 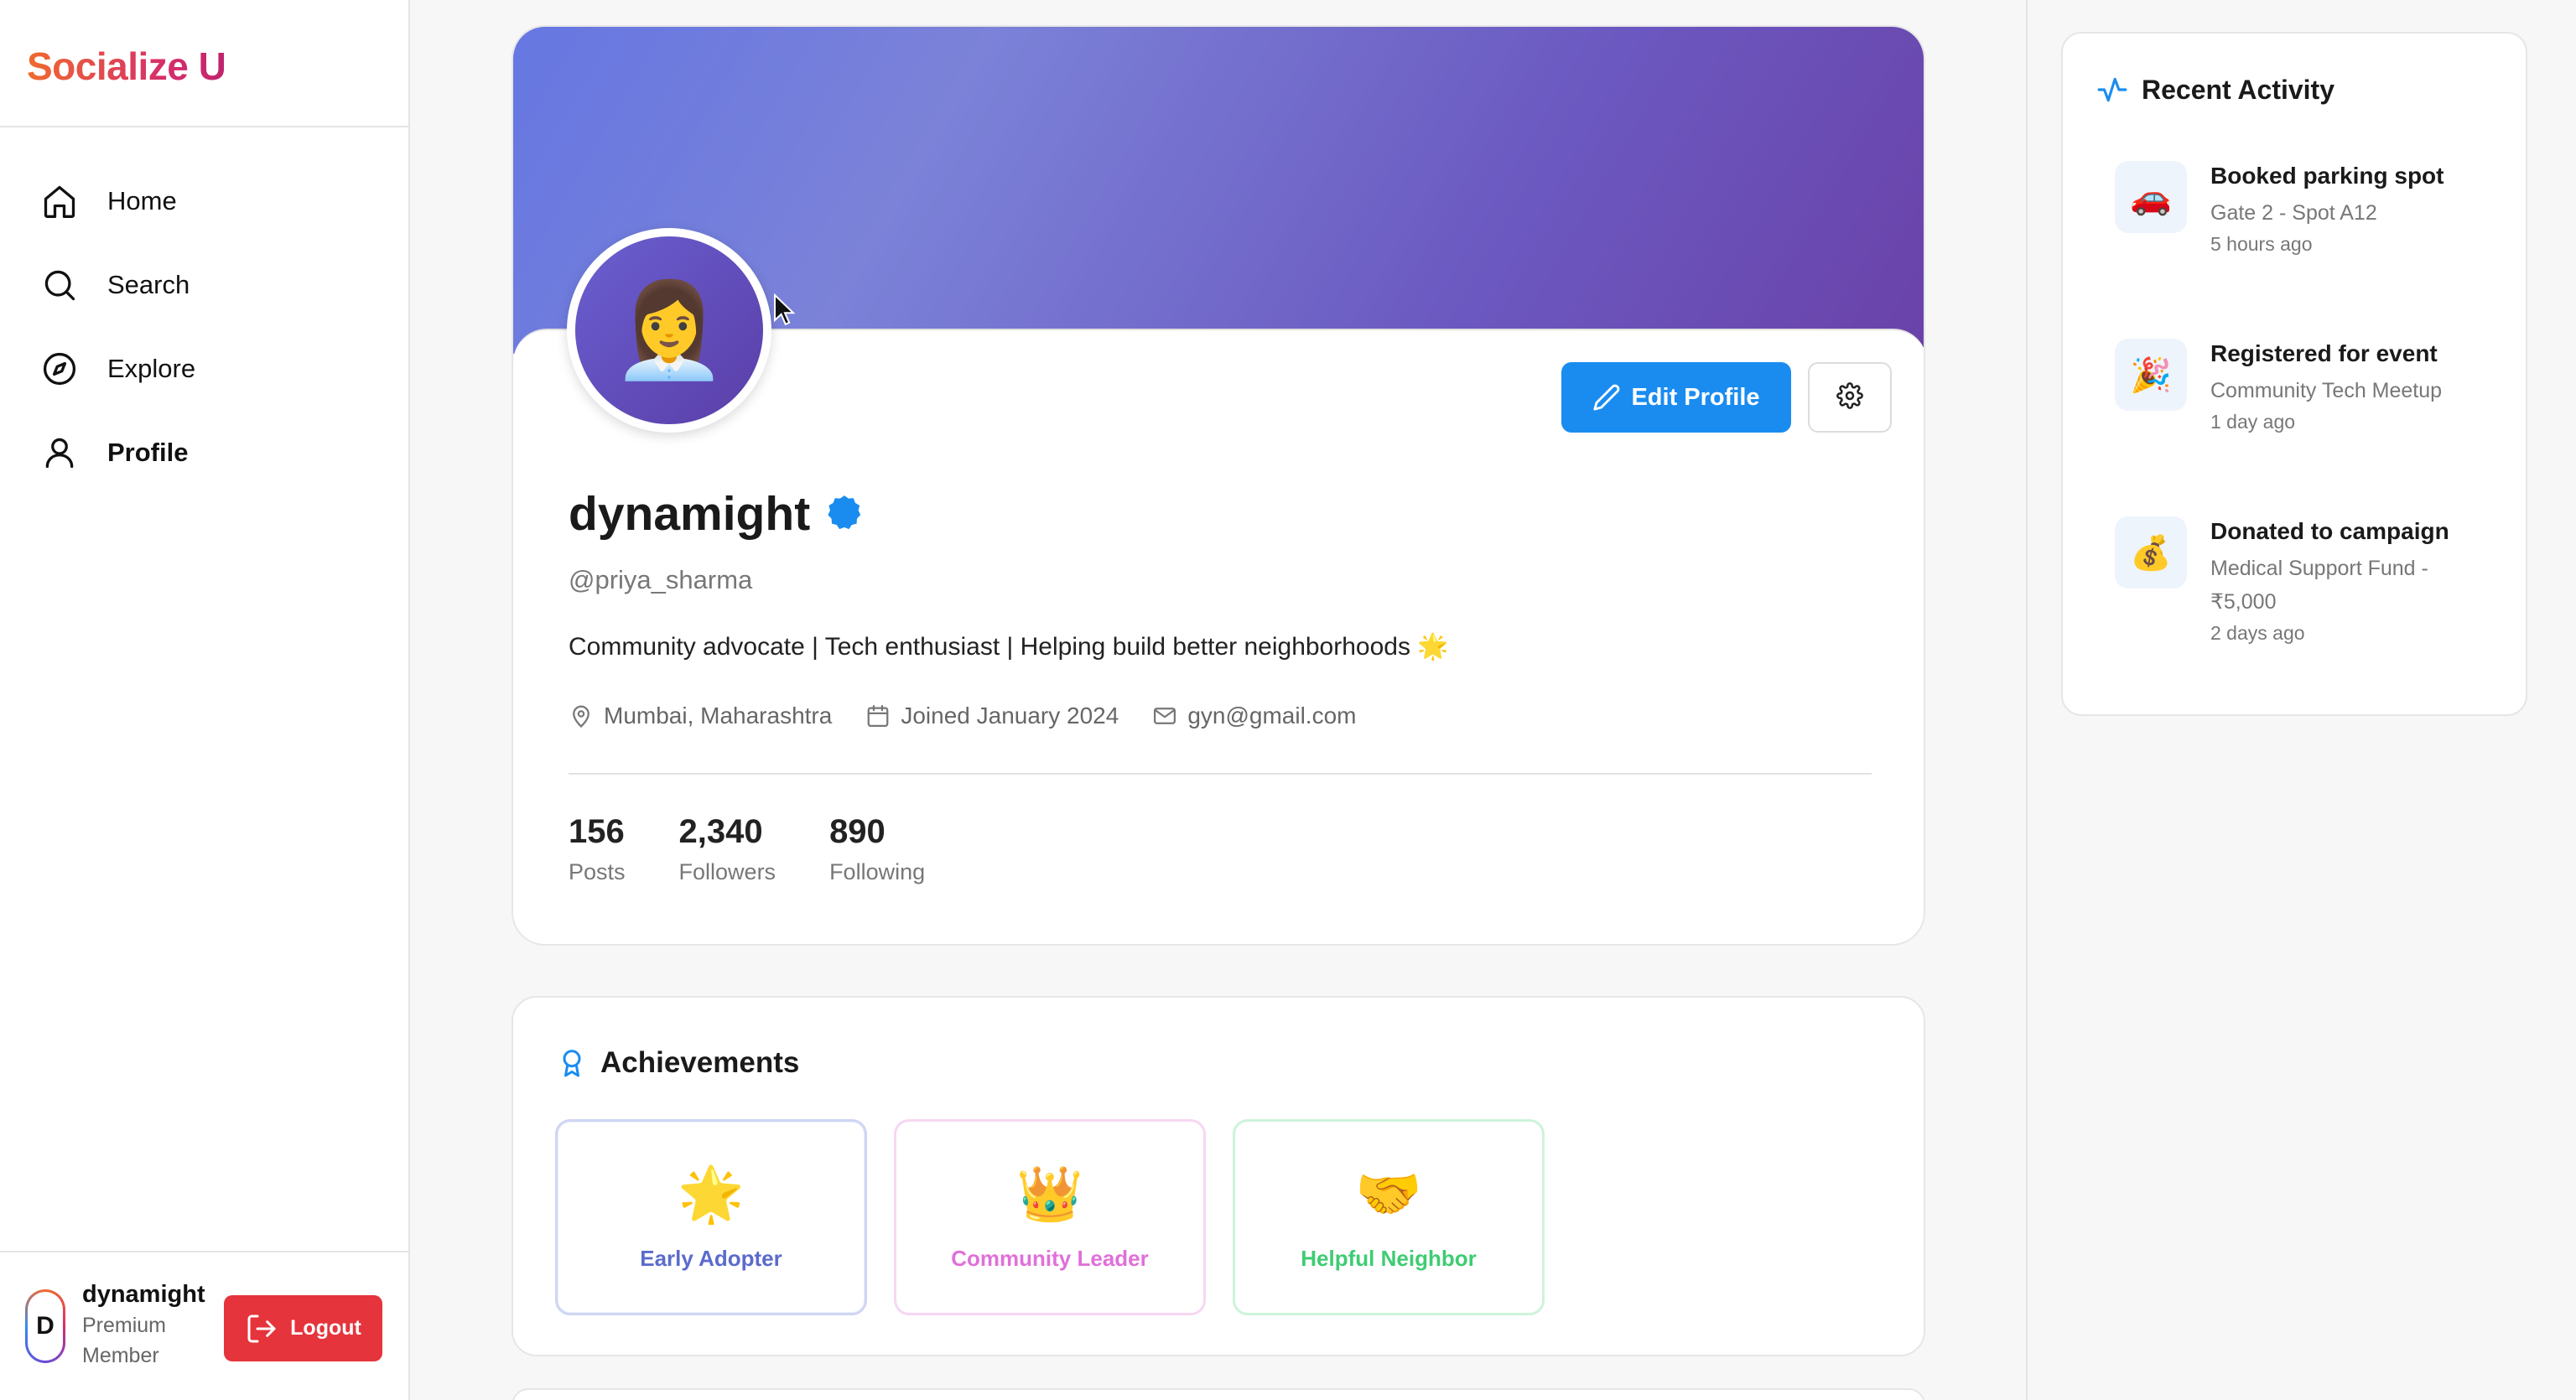 I want to click on profile-avatar: 👩‍💼, so click(x=669, y=330).